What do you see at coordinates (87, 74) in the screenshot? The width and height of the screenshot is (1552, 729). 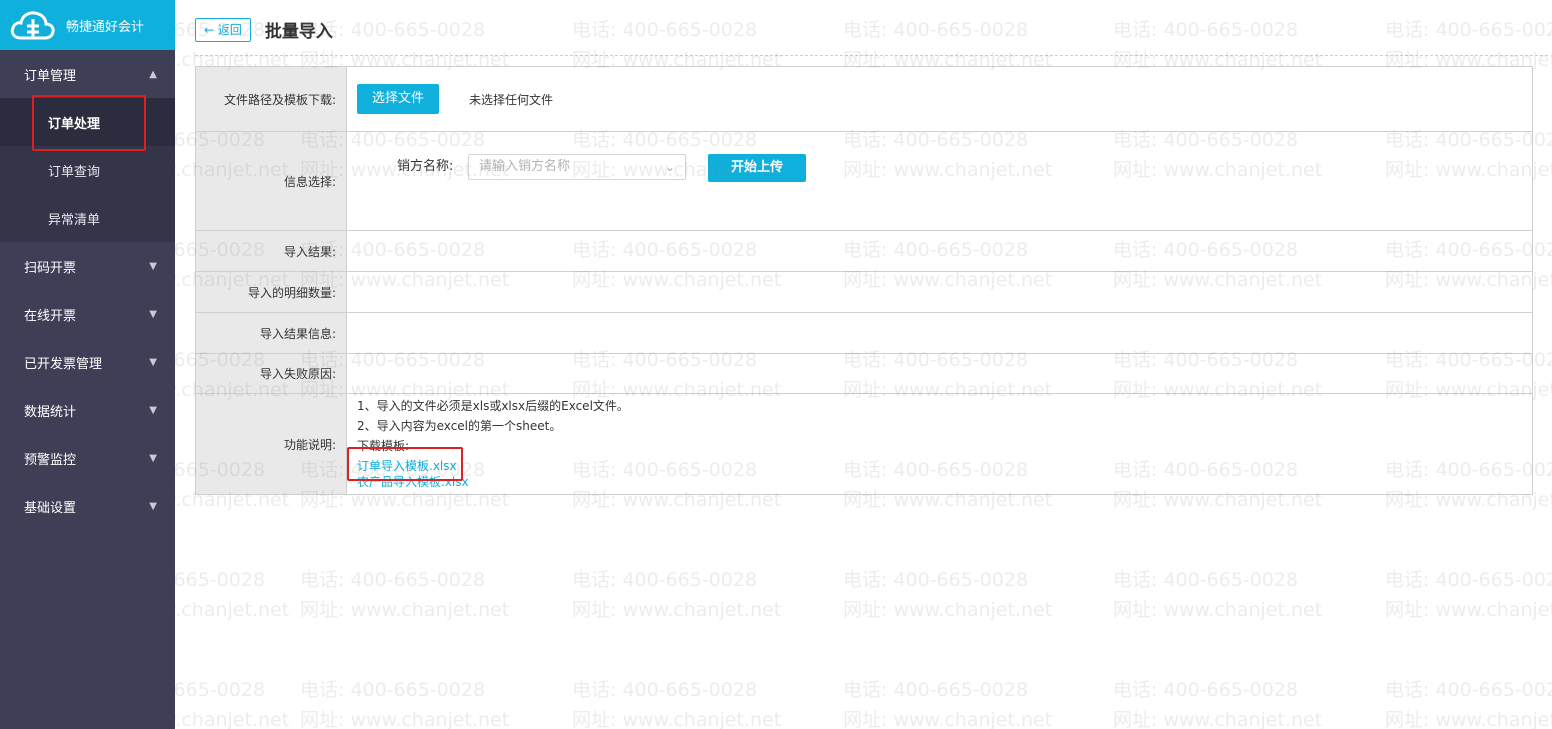 I see `sidebar-group-order-management: 订单管理 ▲` at bounding box center [87, 74].